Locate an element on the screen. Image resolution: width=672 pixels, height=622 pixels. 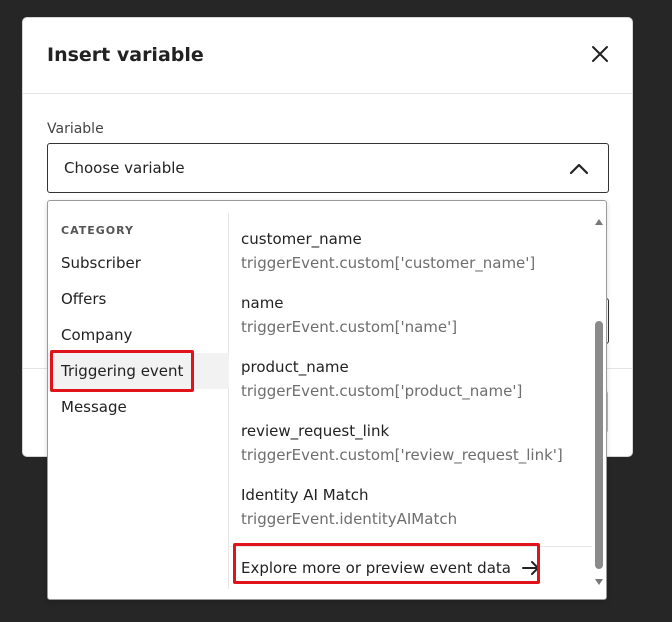
variable-path: triggerEvent.custom['name'] is located at coordinates (349, 327).